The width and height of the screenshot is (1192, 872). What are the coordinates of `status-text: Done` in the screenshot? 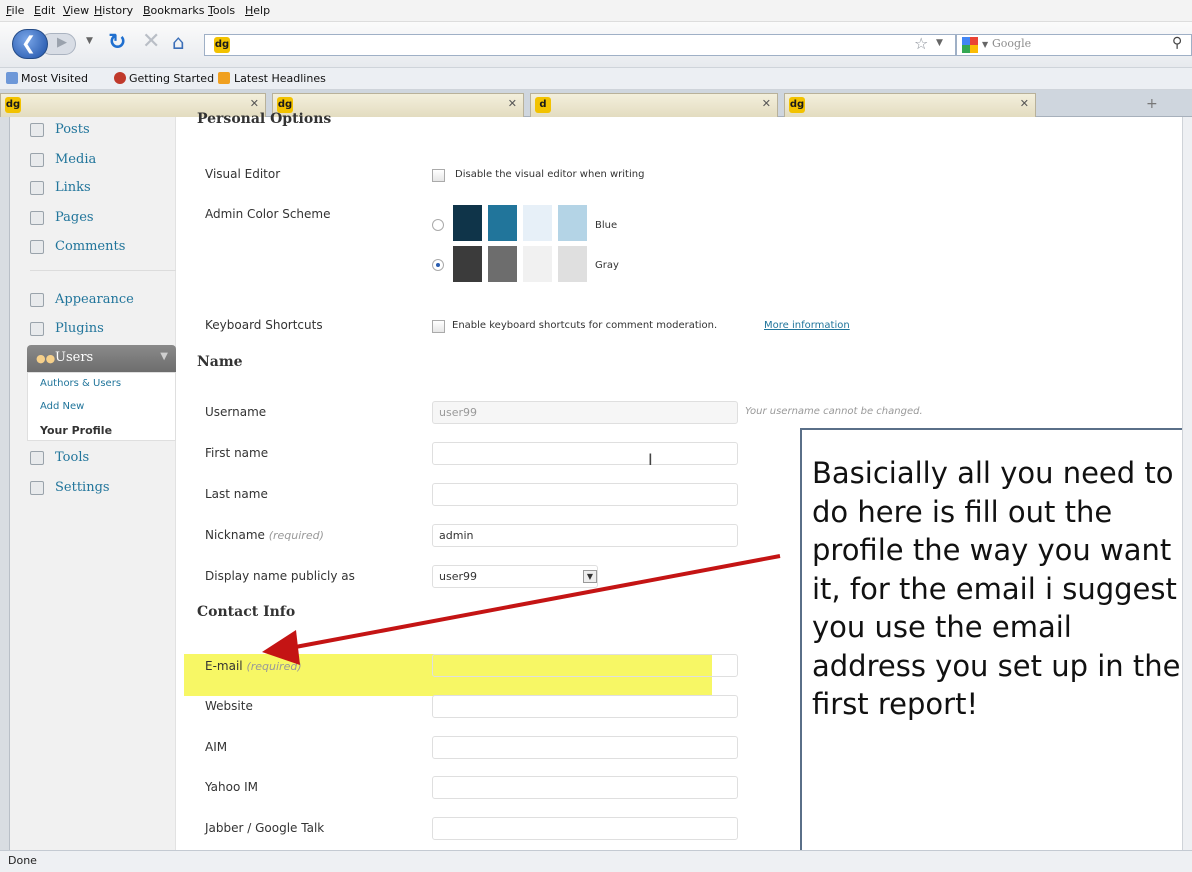 It's located at (22, 860).